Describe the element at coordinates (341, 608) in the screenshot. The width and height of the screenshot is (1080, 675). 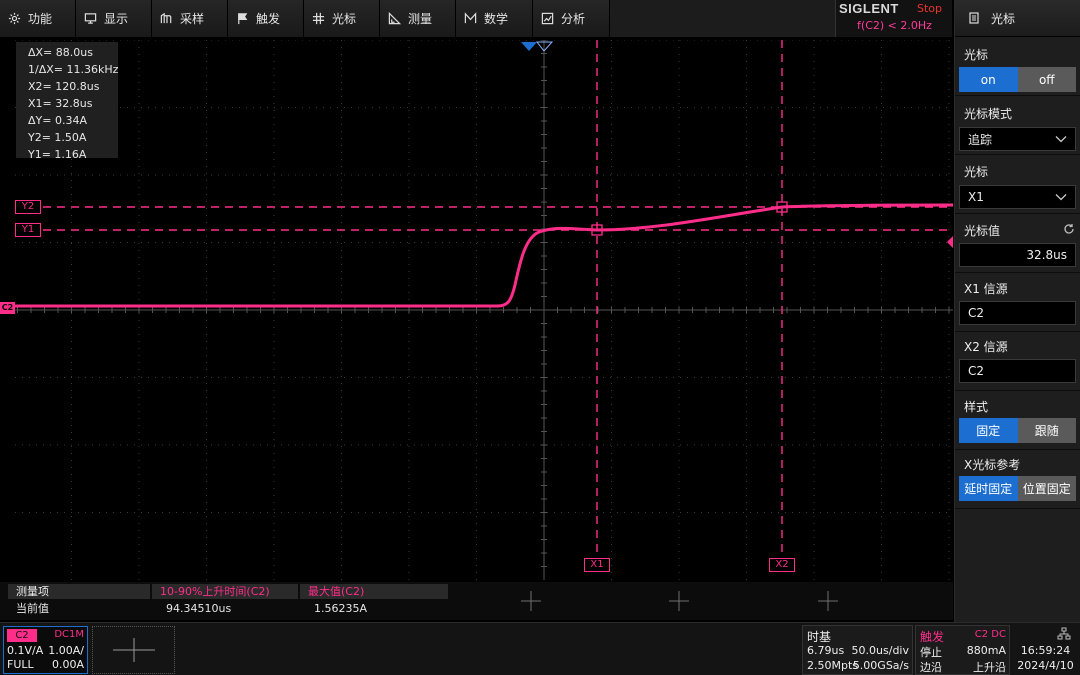
I see `measure-max-value: 1.56235A` at that location.